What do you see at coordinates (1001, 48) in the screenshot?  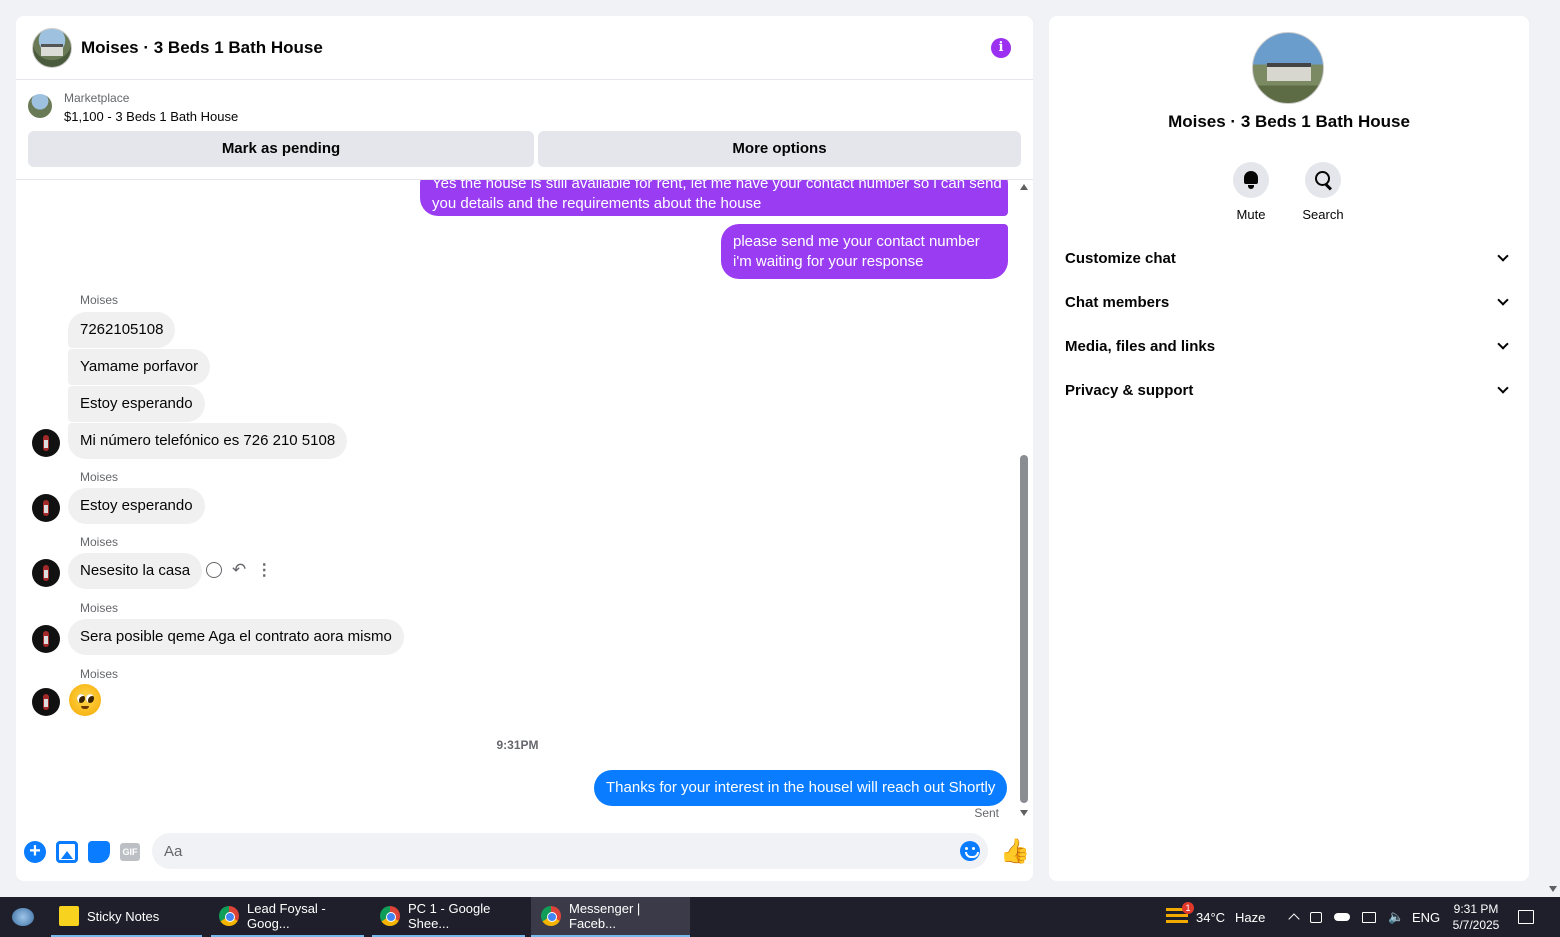 I see `info-icon: i` at bounding box center [1001, 48].